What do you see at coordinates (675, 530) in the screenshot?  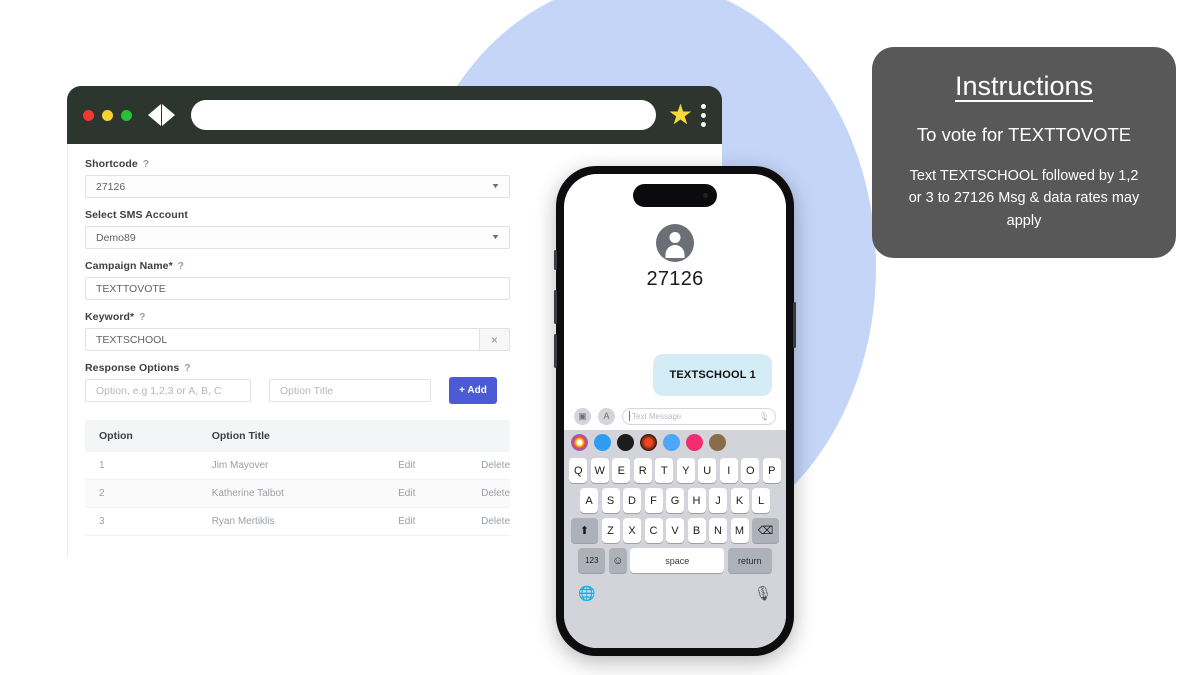 I see `key-v: V` at bounding box center [675, 530].